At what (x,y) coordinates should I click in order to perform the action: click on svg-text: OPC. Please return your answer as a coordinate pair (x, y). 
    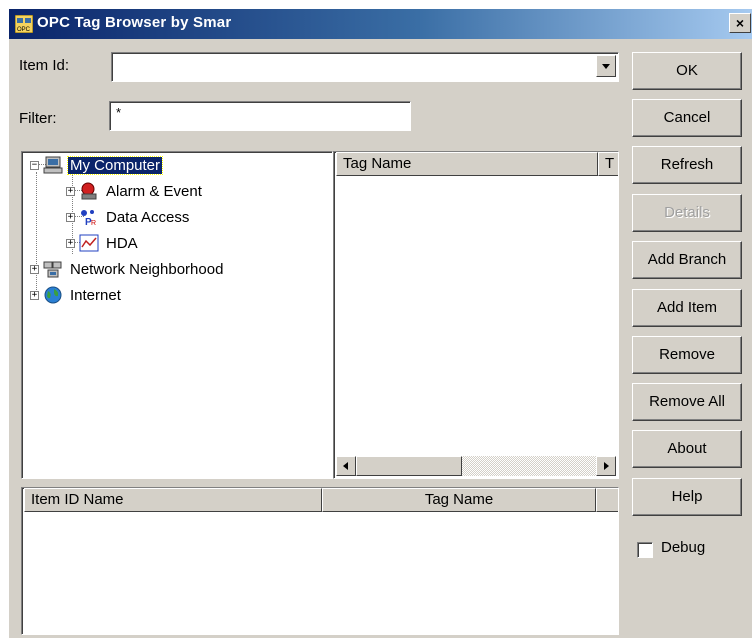
    Looking at the image, I should click on (24, 30).